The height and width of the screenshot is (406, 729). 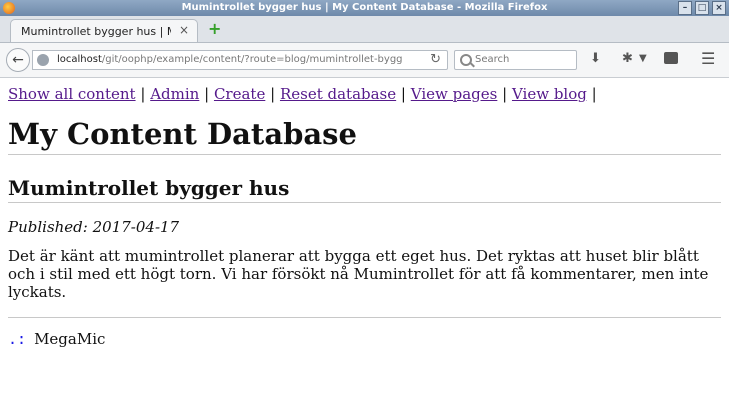 What do you see at coordinates (627, 58) in the screenshot?
I see `extension-icon: ✱` at bounding box center [627, 58].